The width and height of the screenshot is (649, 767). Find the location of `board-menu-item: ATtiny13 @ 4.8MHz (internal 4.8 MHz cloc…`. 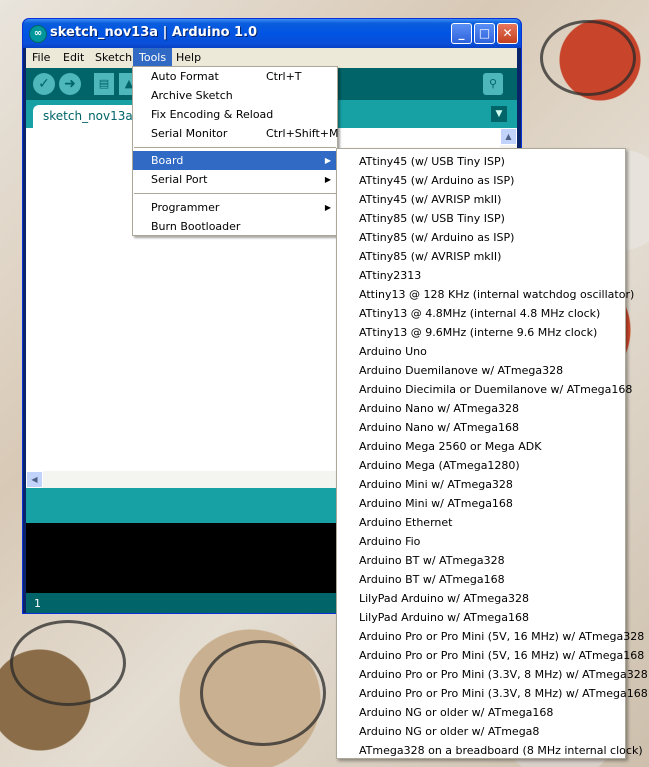

board-menu-item: ATtiny13 @ 4.8MHz (internal 4.8 MHz cloc… is located at coordinates (479, 313).